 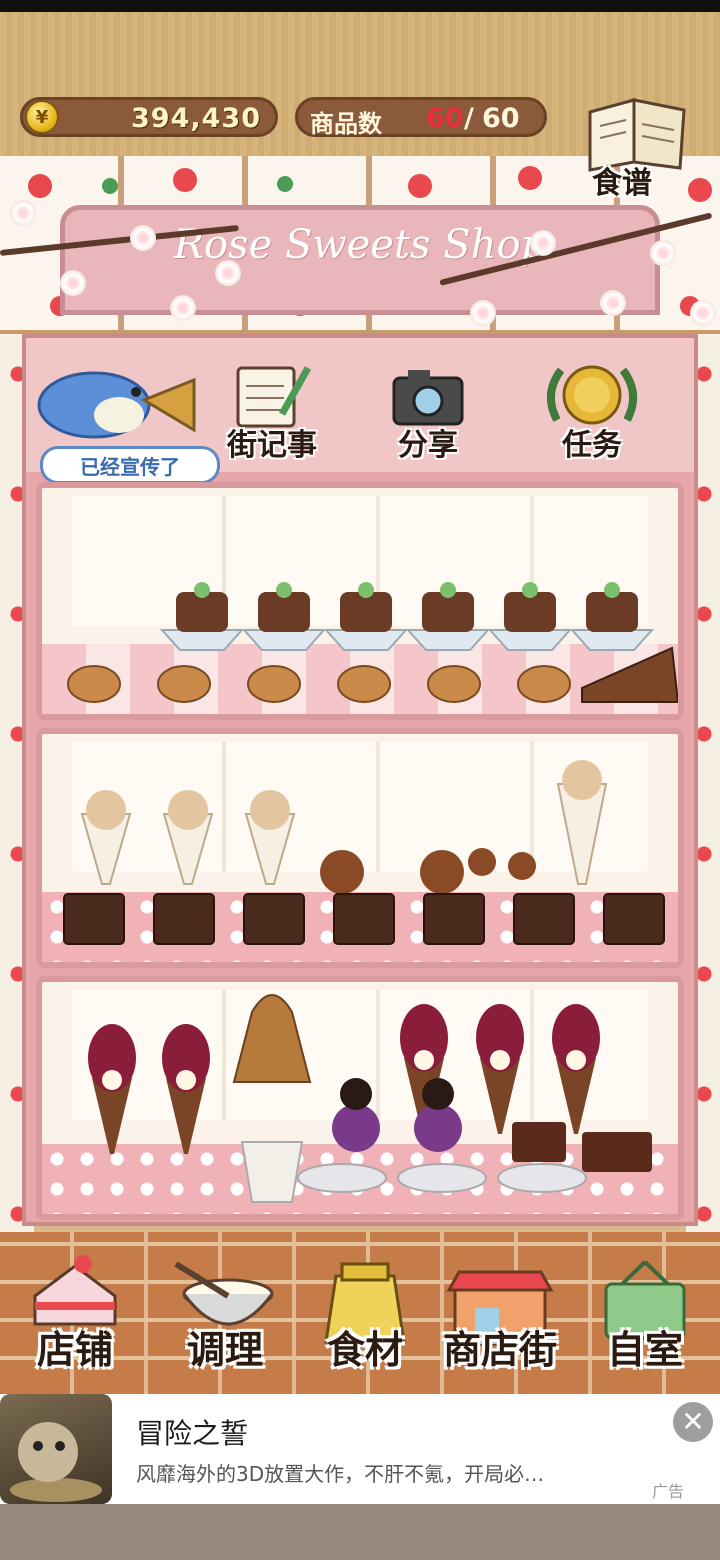 I want to click on recipe-button: 食谱, so click(x=638, y=147).